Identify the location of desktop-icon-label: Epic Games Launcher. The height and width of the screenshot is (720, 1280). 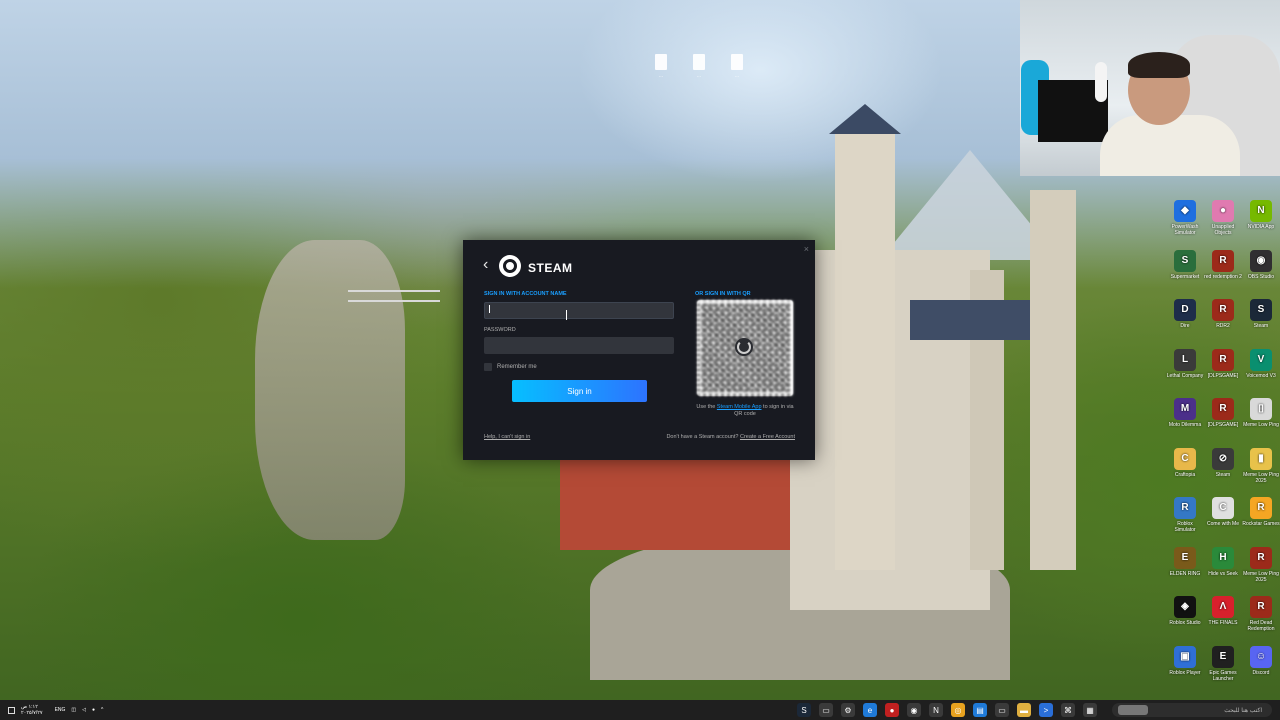
(1223, 675).